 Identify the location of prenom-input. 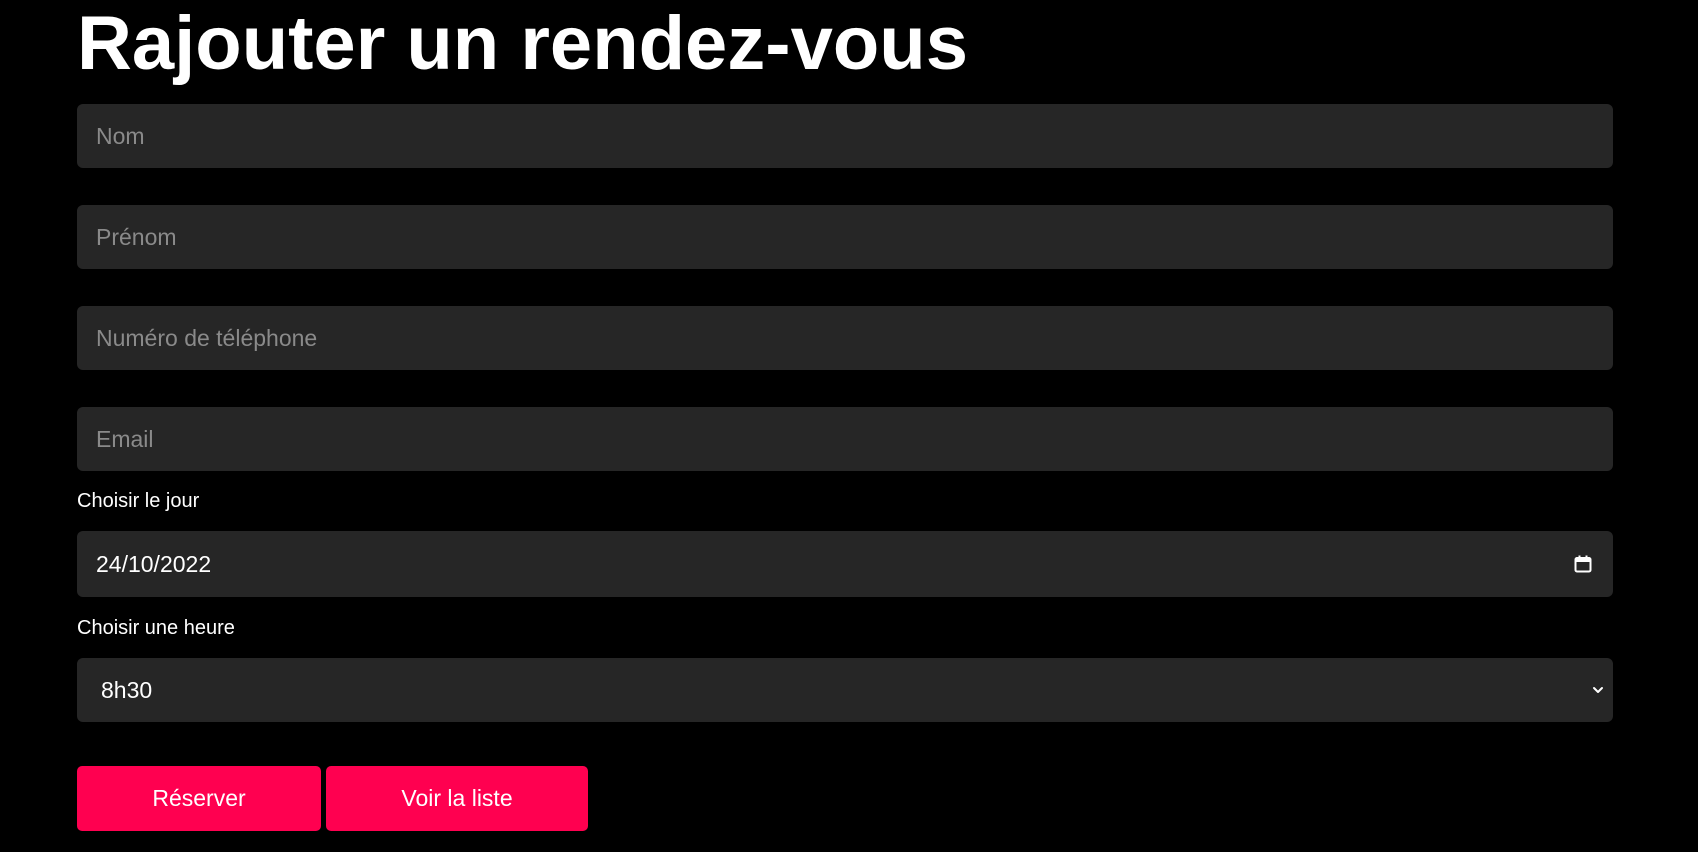
(845, 237).